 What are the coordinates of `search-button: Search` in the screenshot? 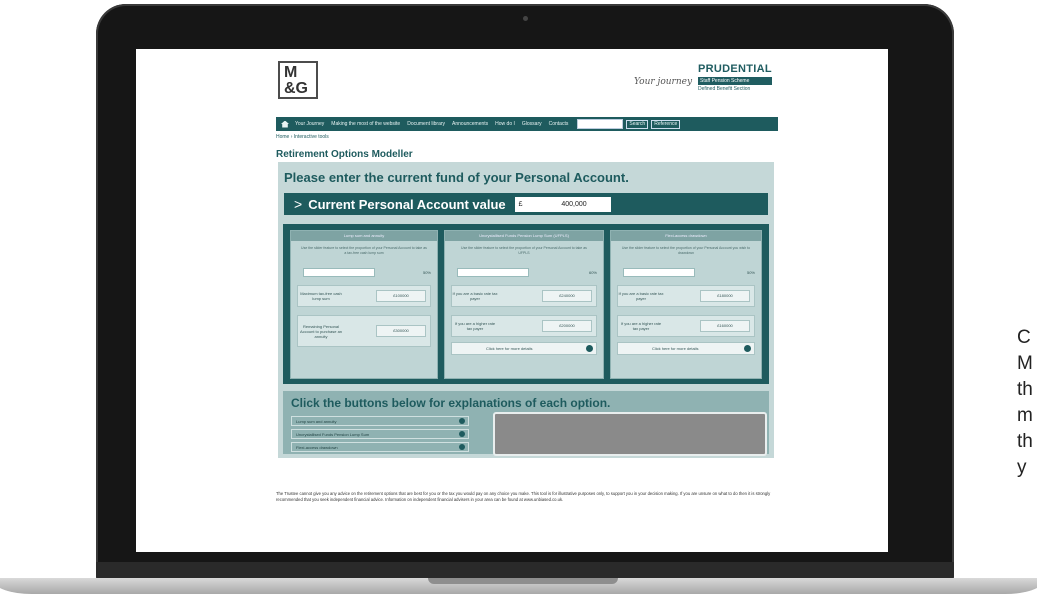 It's located at (637, 124).